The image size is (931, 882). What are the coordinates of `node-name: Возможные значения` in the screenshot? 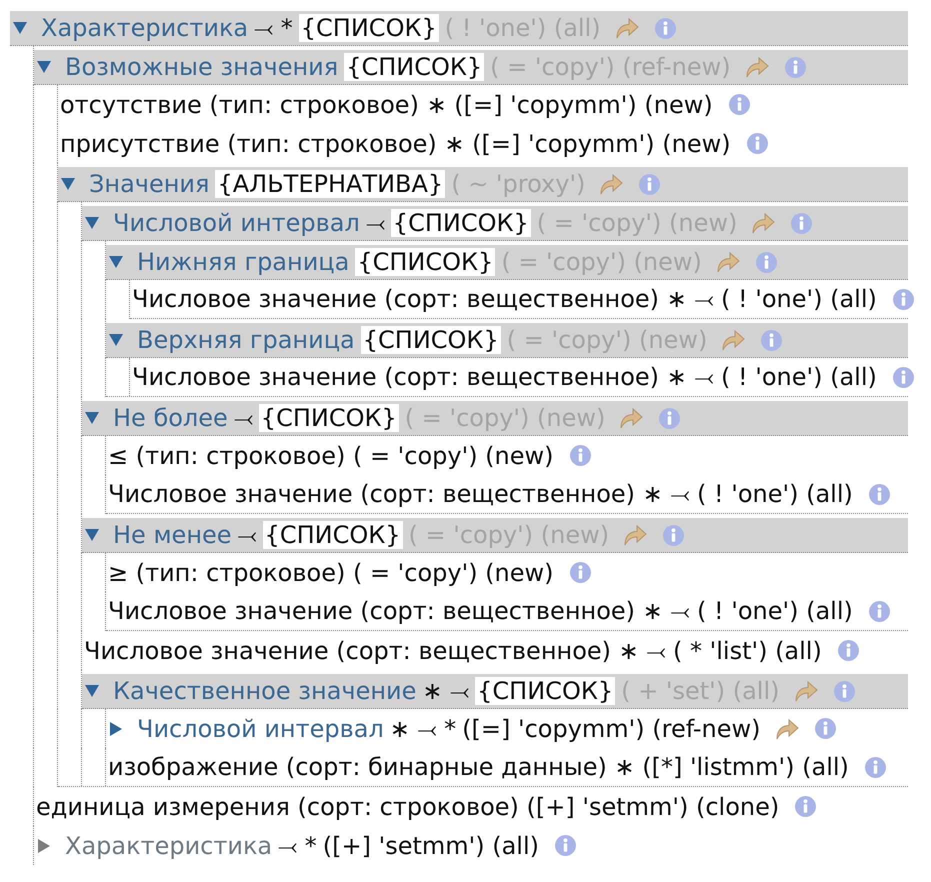 It's located at (201, 67).